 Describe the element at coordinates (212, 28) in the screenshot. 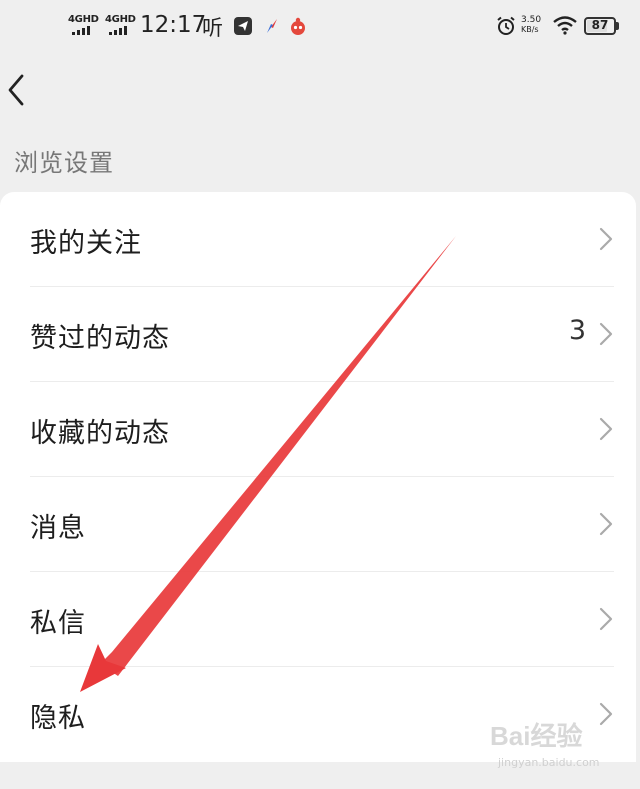

I see `listen-indicator: 听` at that location.